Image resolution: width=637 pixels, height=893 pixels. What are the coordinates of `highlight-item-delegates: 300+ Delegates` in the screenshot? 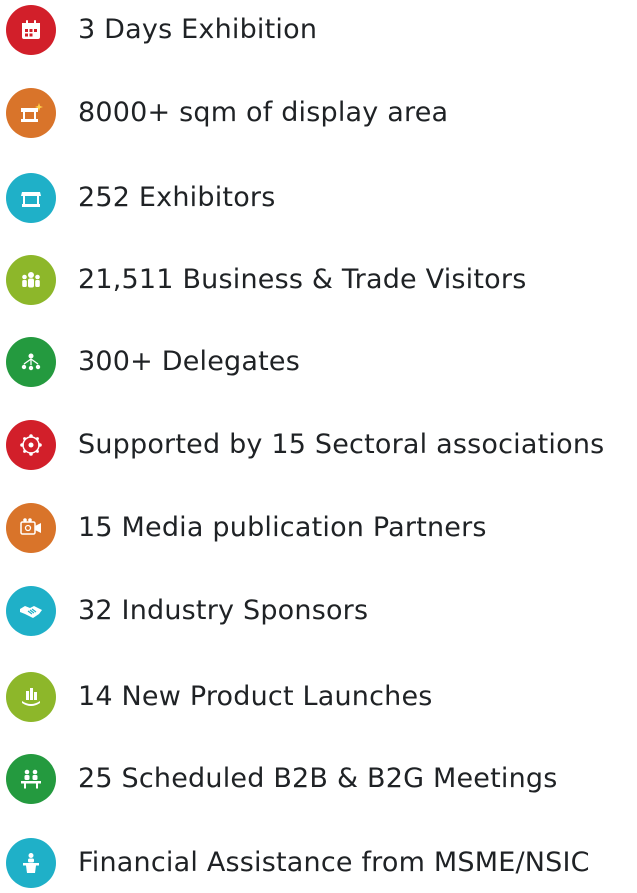 It's located at (318, 362).